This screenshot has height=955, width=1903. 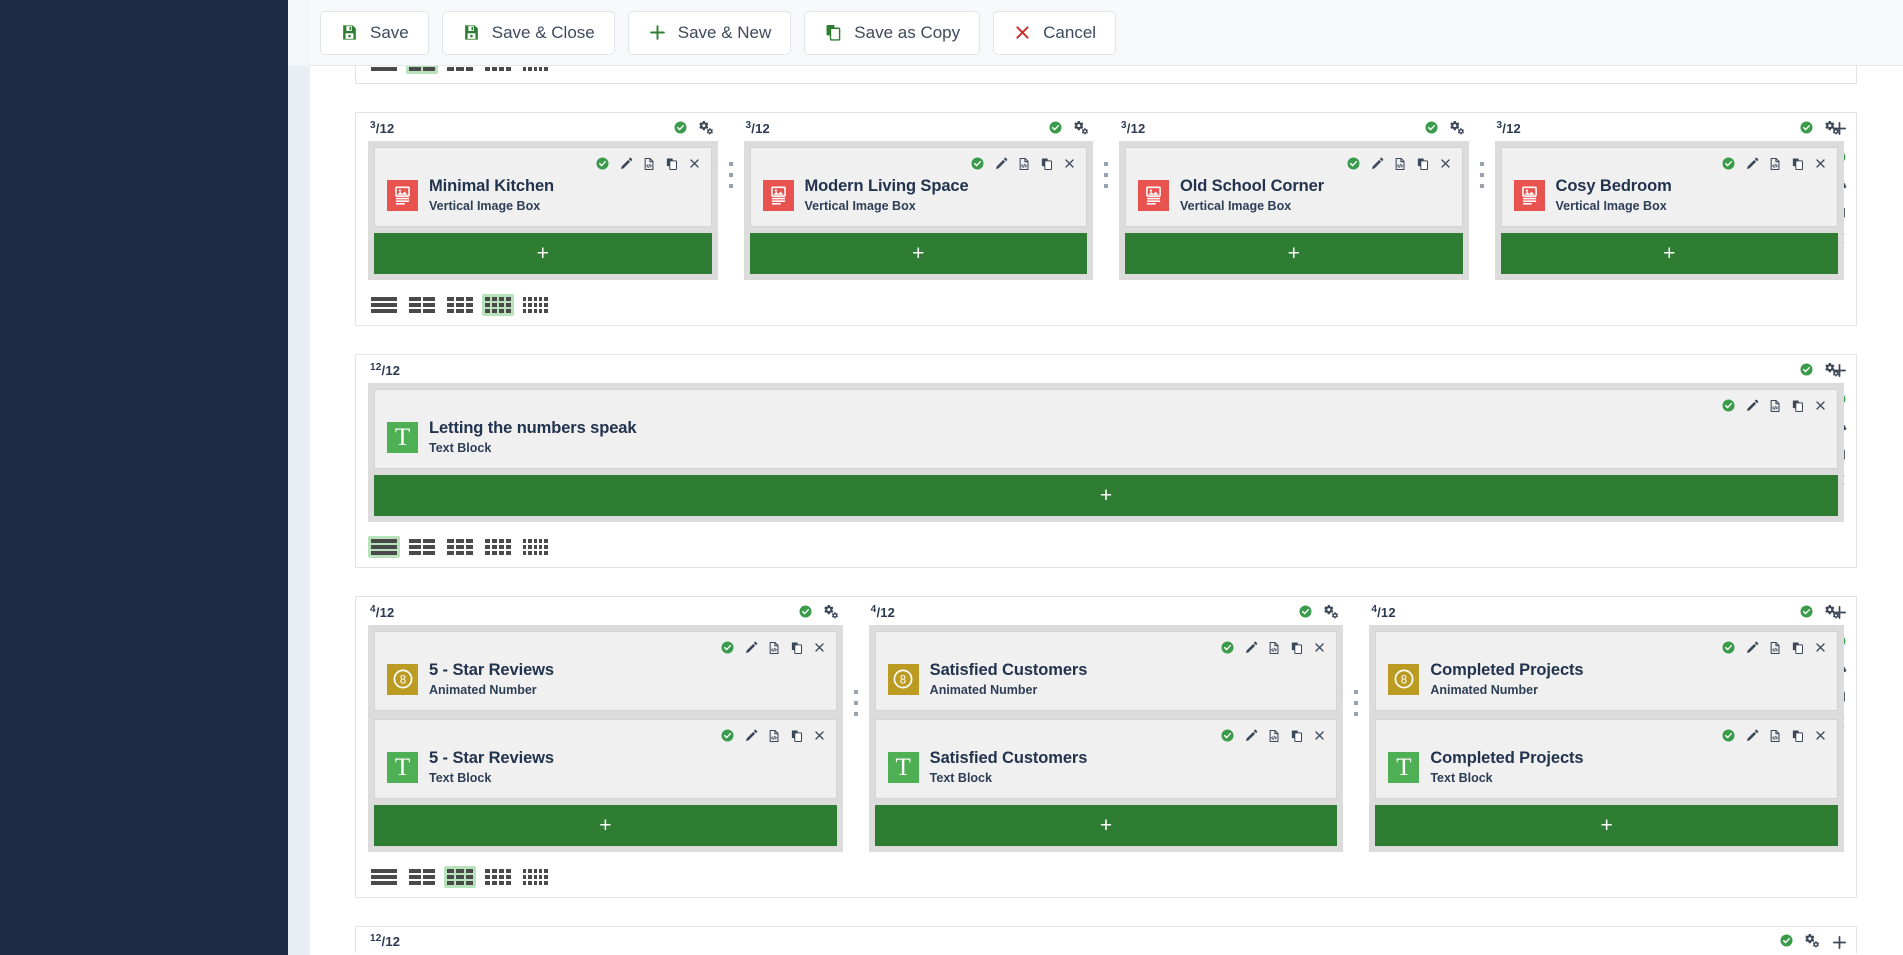 I want to click on element-card: Cosy Bedroom Vertical Image Box, so click(x=1669, y=187).